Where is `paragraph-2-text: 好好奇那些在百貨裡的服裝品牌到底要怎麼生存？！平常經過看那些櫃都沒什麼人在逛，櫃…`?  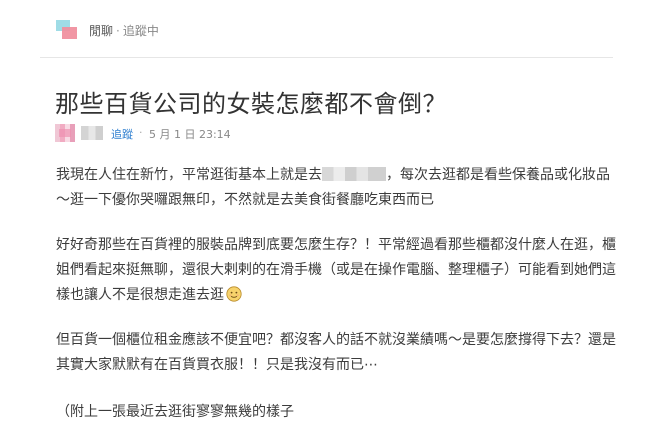 paragraph-2-text: 好好奇那些在百貨裡的服裝品牌到底要怎麼生存？！平常經過看那些櫃都沒什麼人在逛，櫃… is located at coordinates (336, 270).